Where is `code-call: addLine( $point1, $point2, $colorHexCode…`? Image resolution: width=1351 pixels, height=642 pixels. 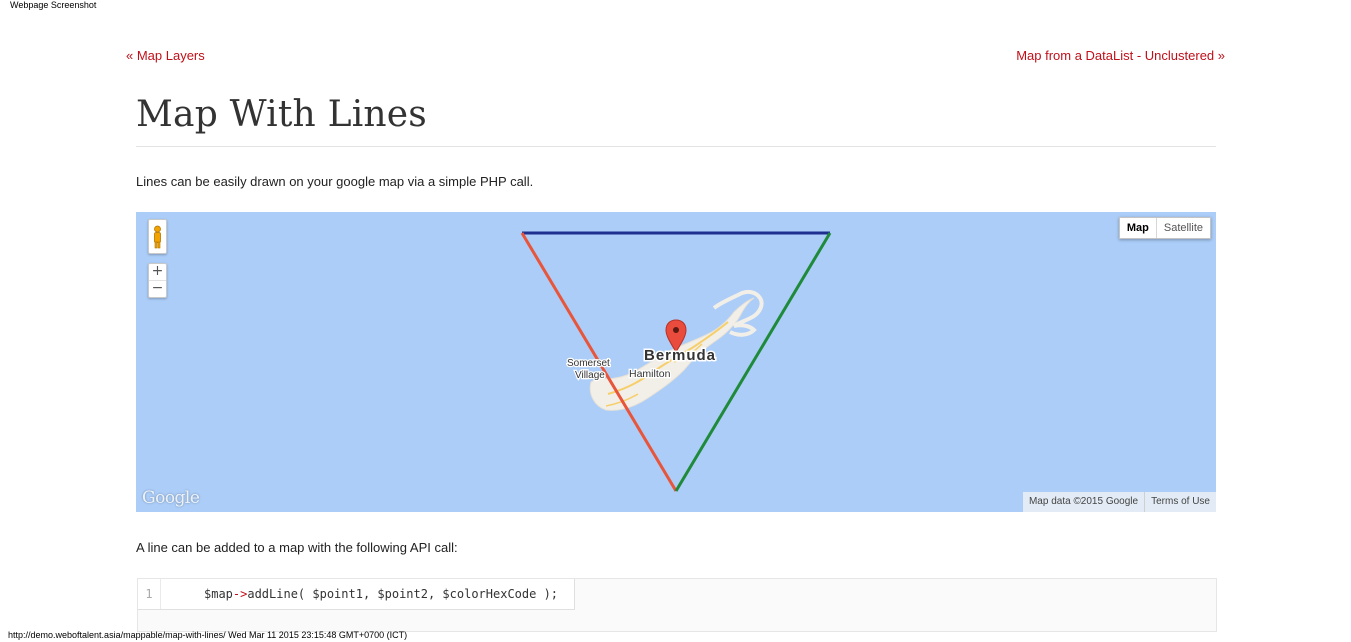
code-call: addLine( $point1, $point2, $colorHexCode… is located at coordinates (403, 594).